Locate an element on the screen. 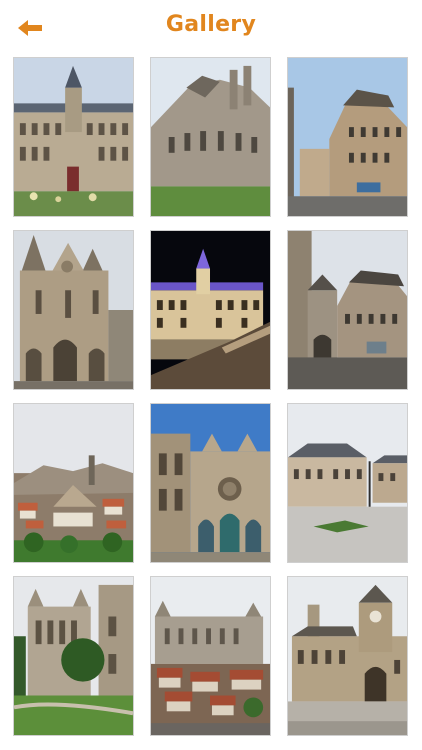 The image size is (422, 750). gallery-photo-classical-building-plaza is located at coordinates (347, 483).